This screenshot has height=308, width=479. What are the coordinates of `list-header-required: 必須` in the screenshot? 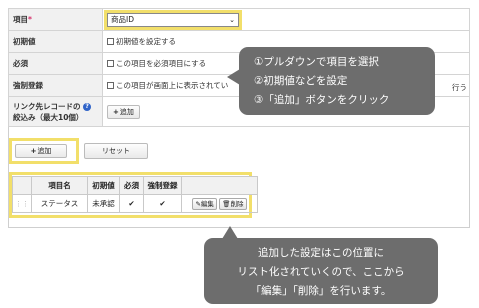 It's located at (131, 185).